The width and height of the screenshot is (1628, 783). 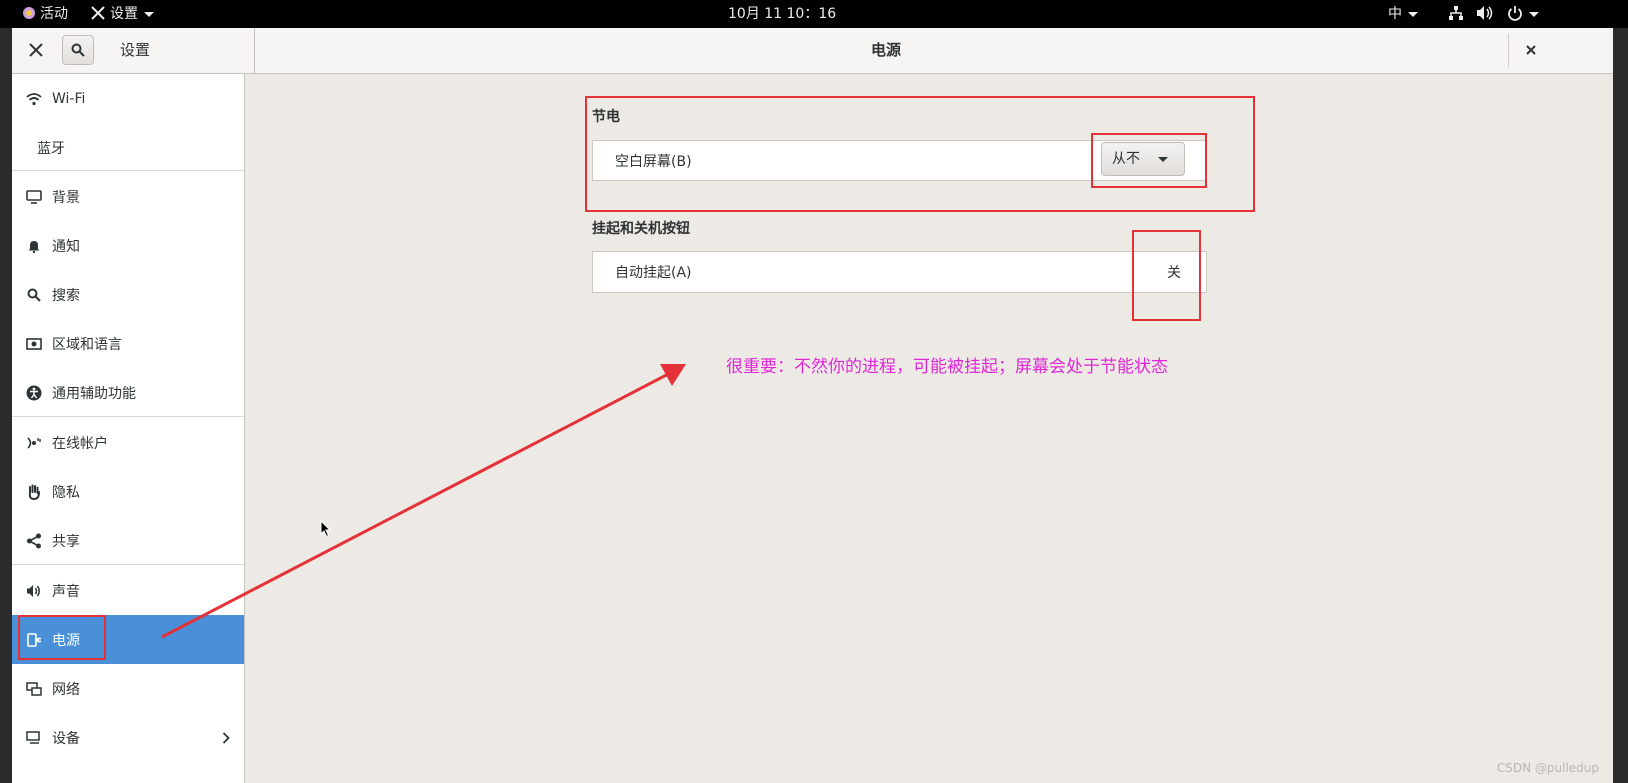 I want to click on activities-icon, so click(x=29, y=13).